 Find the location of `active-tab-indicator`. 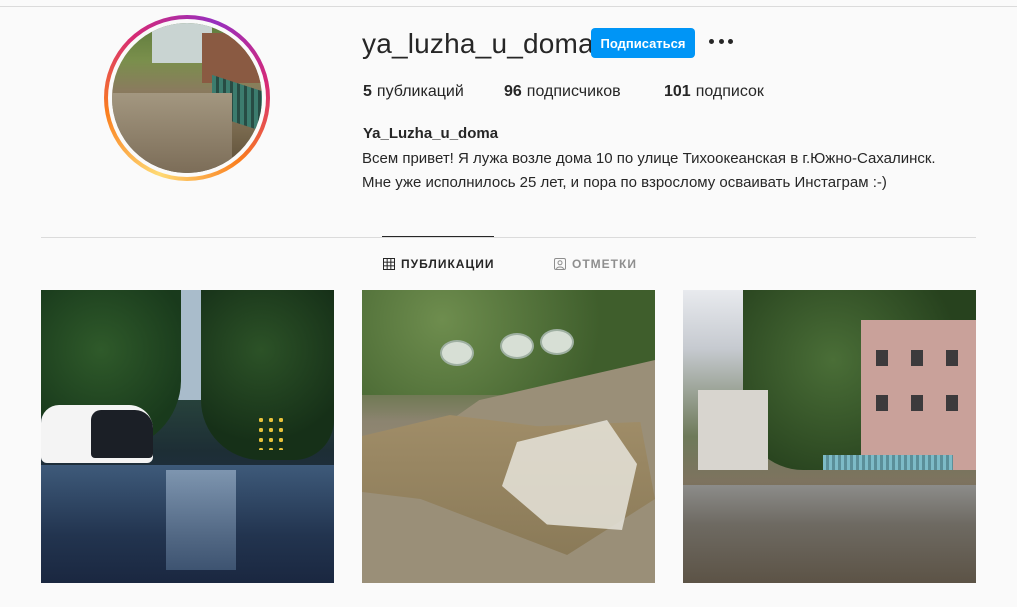

active-tab-indicator is located at coordinates (438, 236).